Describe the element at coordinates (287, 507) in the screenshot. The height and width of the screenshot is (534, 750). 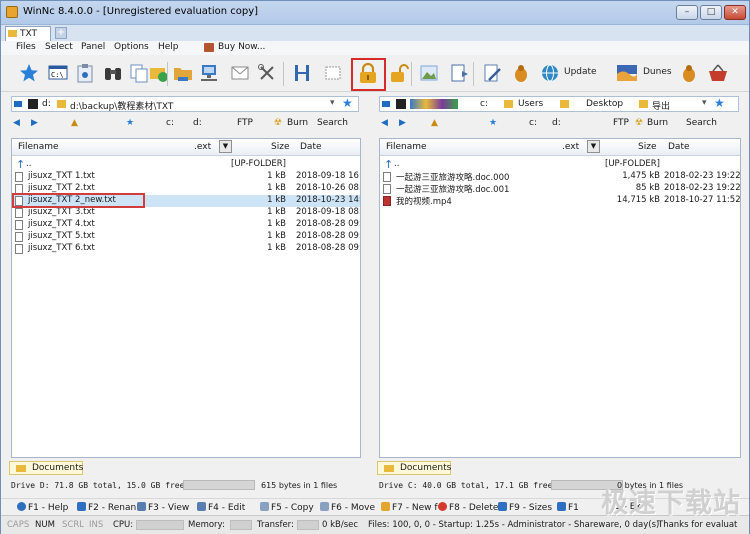
I see `f5-copy-button: F5 - Copy` at that location.